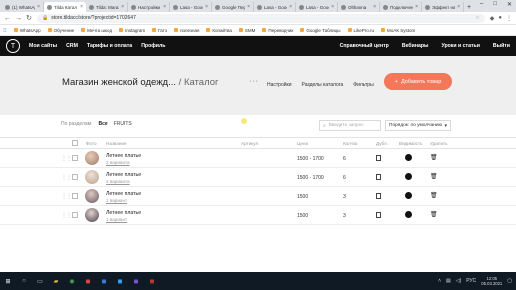 The width and height of the screenshot is (516, 290). I want to click on menu-icon: ⋮, so click(509, 18).